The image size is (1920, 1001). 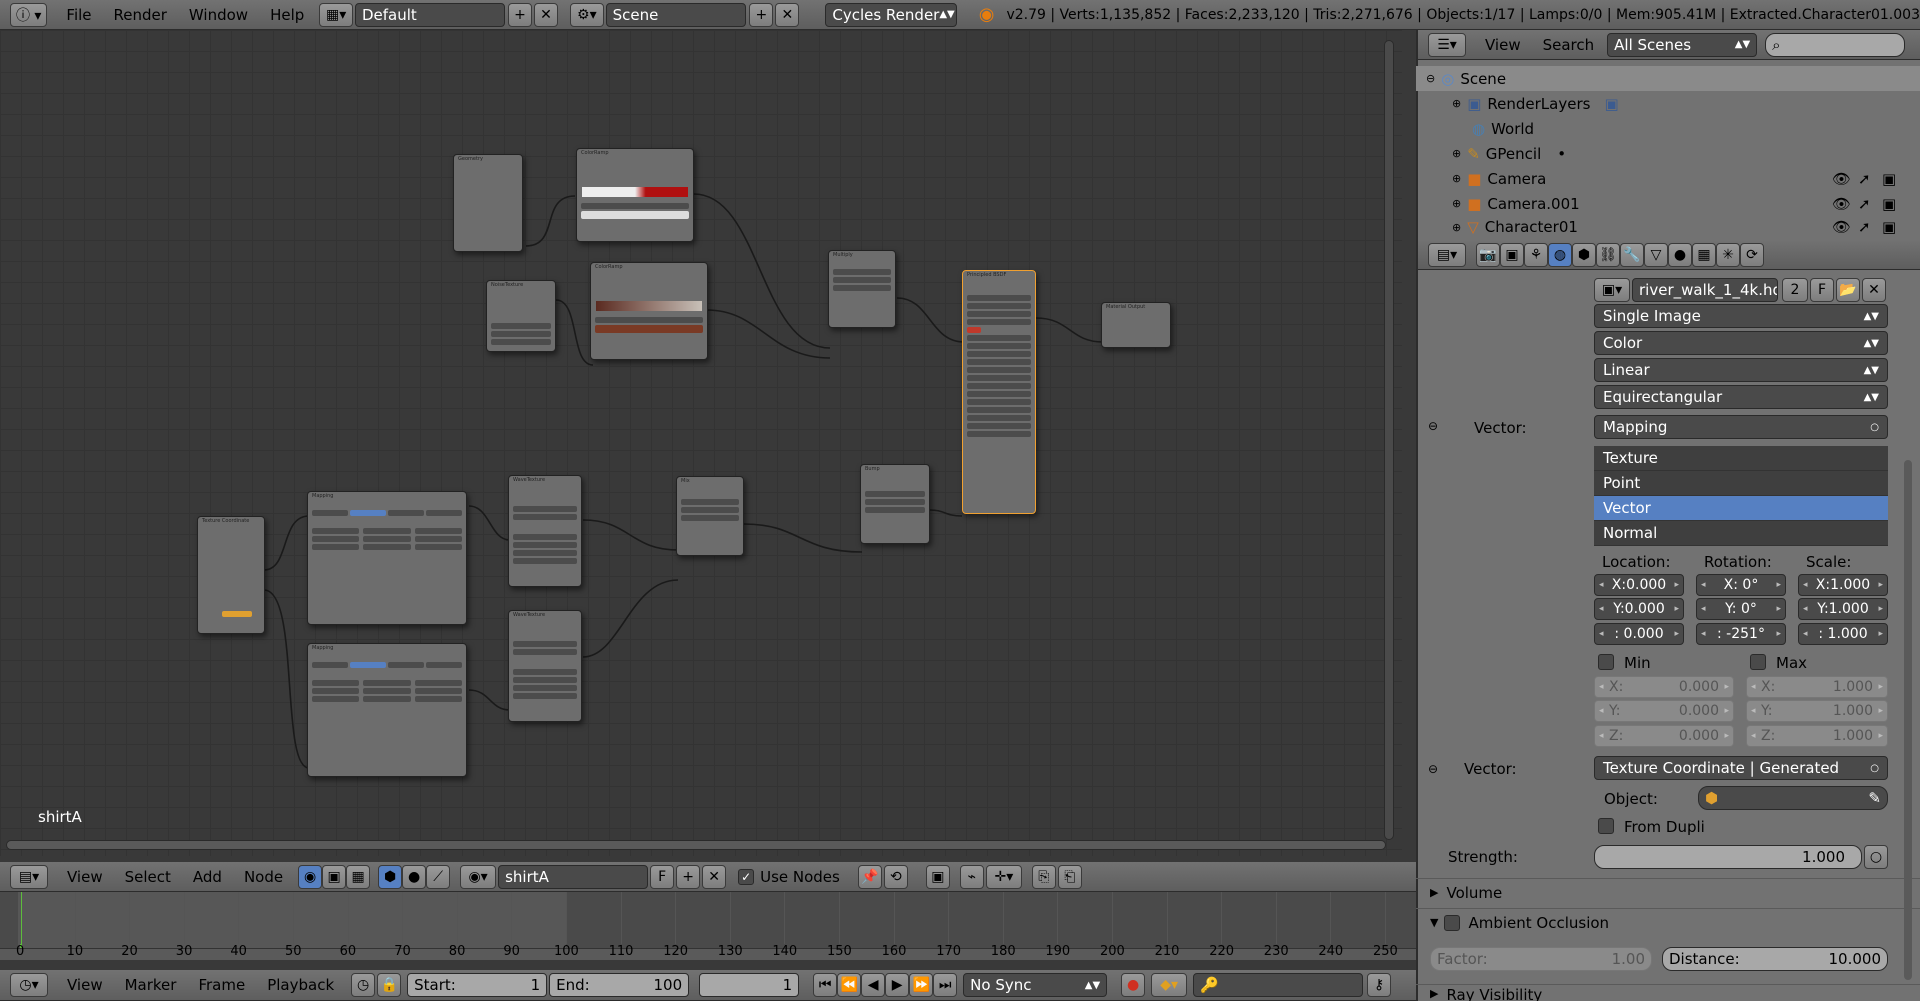 What do you see at coordinates (1003, 876) in the screenshot?
I see `snap-element-icon: ✛▾` at bounding box center [1003, 876].